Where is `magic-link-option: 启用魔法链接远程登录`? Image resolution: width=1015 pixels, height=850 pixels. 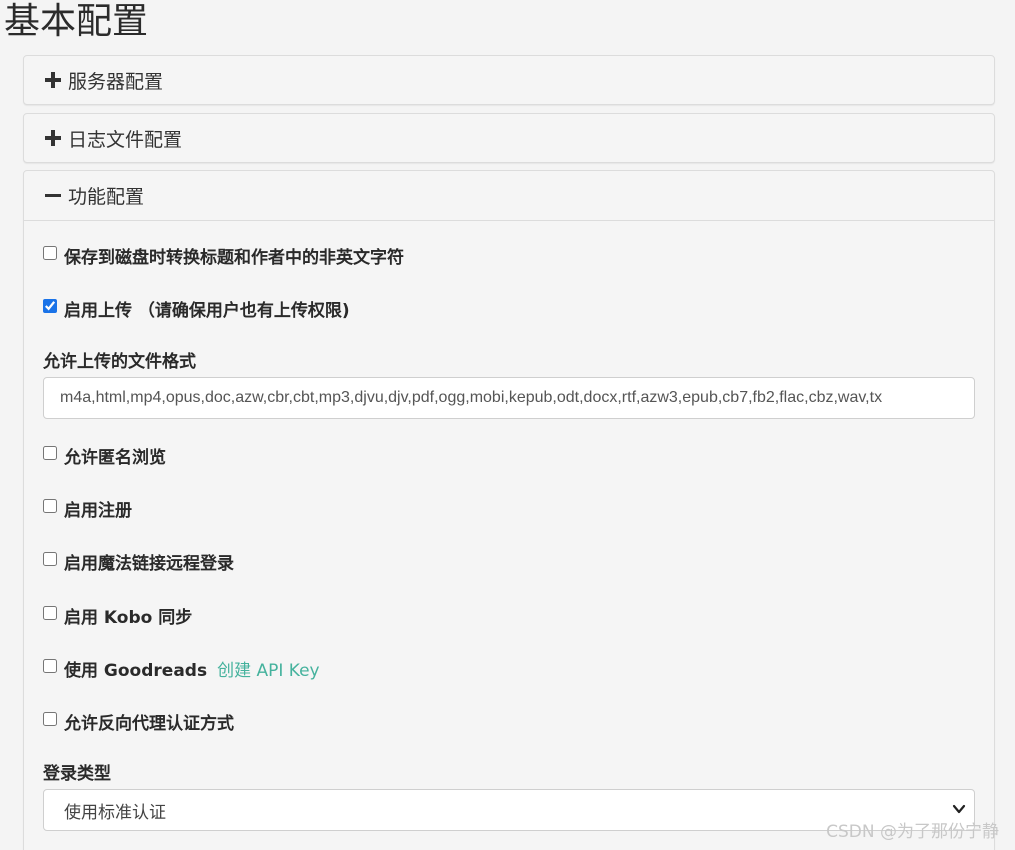
magic-link-option: 启用魔法链接远程登录 is located at coordinates (138, 561).